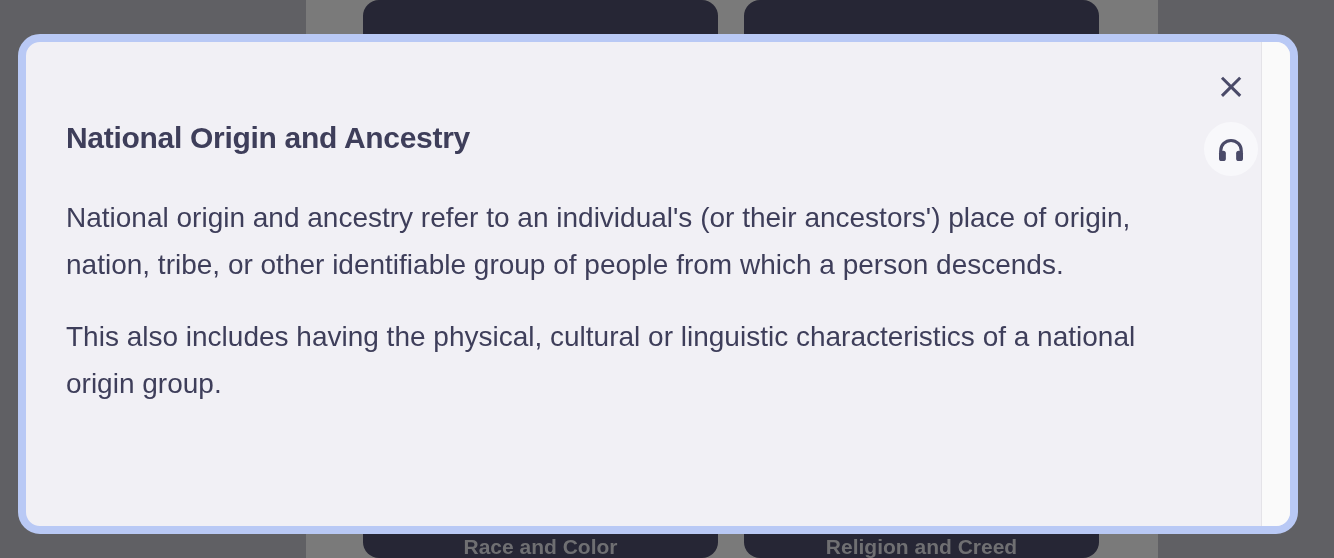  I want to click on card-label: Race and Color, so click(540, 547).